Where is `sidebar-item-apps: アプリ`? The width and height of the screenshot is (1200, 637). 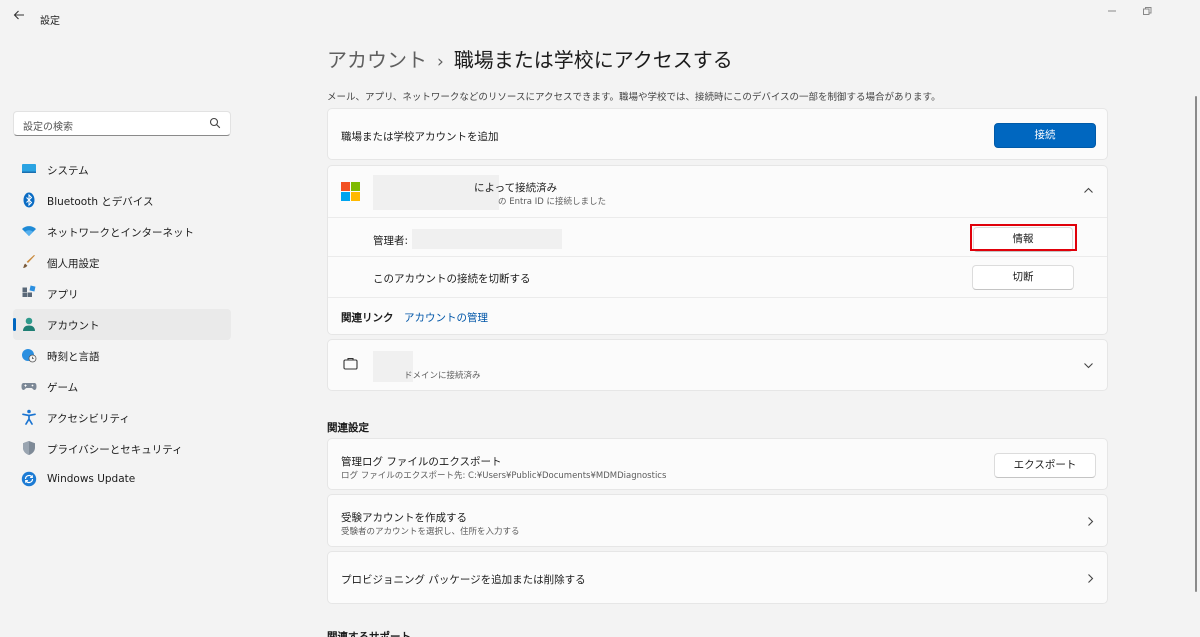 sidebar-item-apps: アプリ is located at coordinates (122, 293).